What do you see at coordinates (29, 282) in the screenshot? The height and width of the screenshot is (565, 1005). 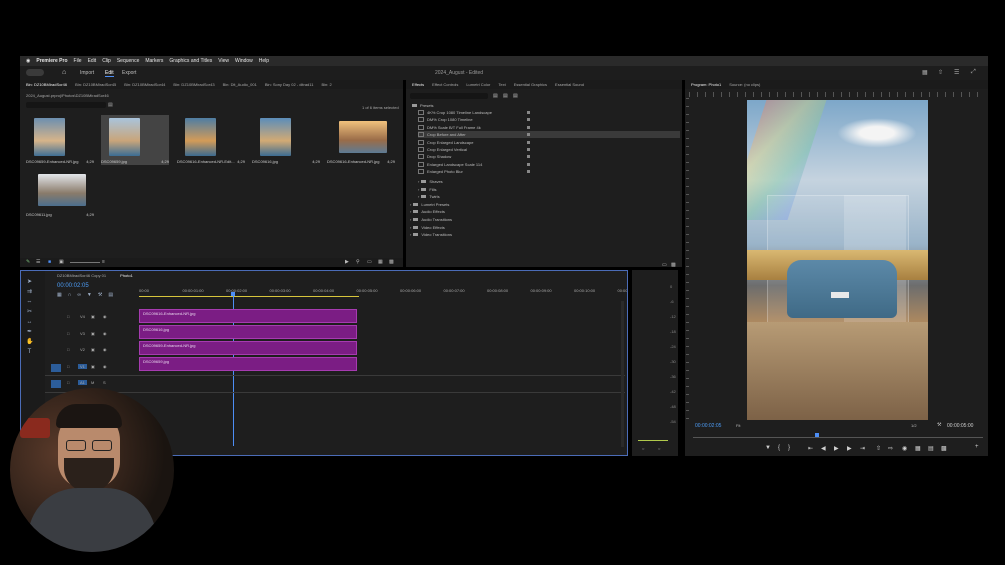 I see `selection-tool-icon: ➤` at bounding box center [29, 282].